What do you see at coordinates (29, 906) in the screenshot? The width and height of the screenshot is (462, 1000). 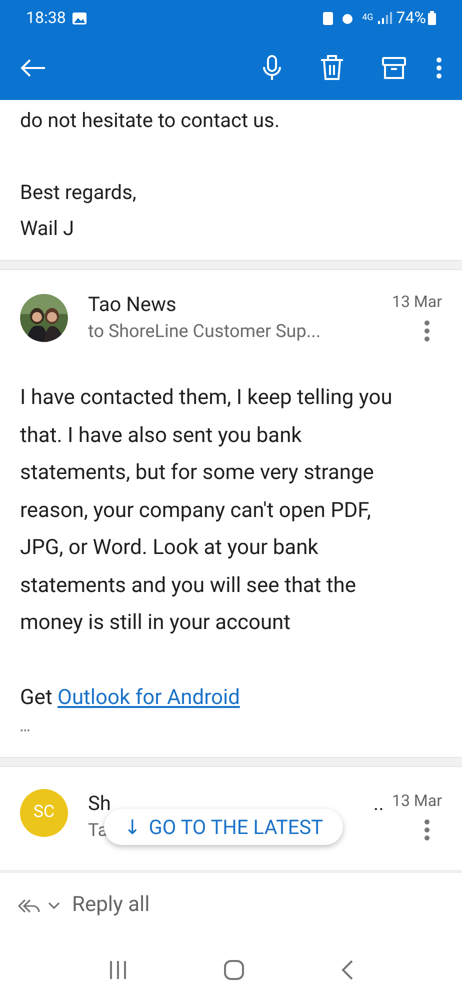 I see `reply-all-icon` at bounding box center [29, 906].